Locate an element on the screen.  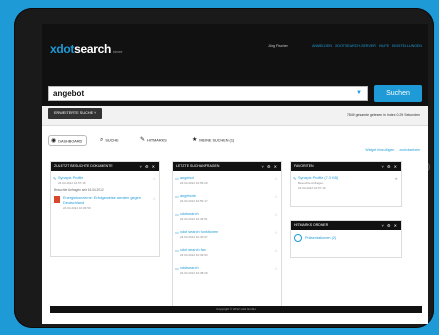
document-icon is located at coordinates (57, 199).